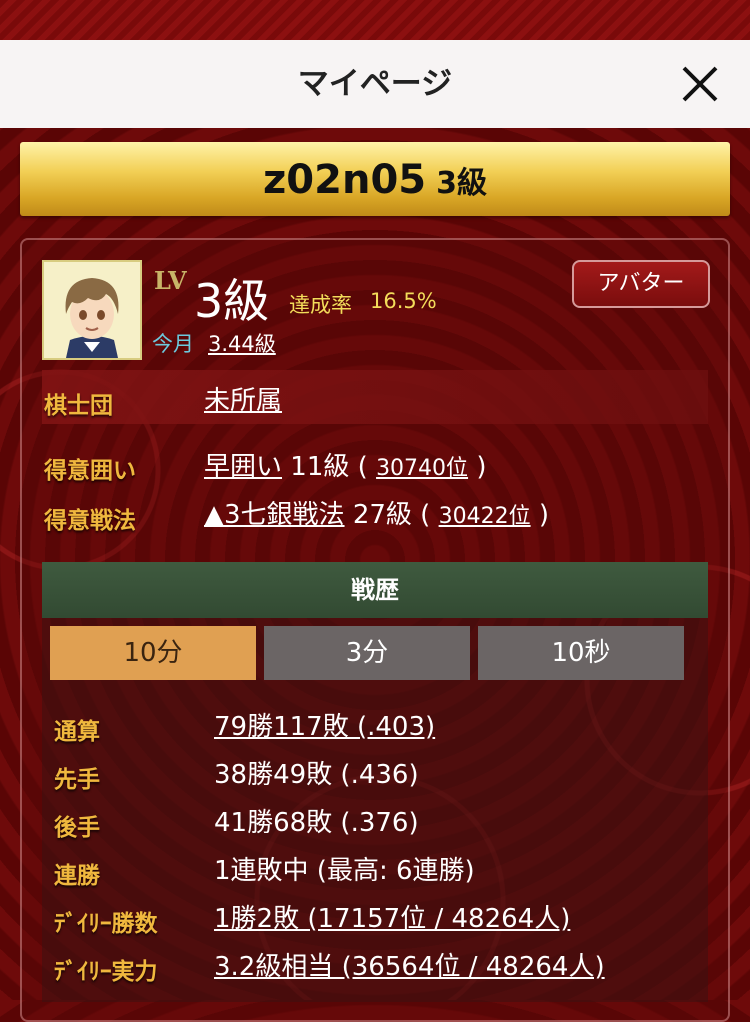 The width and height of the screenshot is (750, 1022). Describe the element at coordinates (581, 653) in the screenshot. I see `tab-10sec: 10秒` at that location.